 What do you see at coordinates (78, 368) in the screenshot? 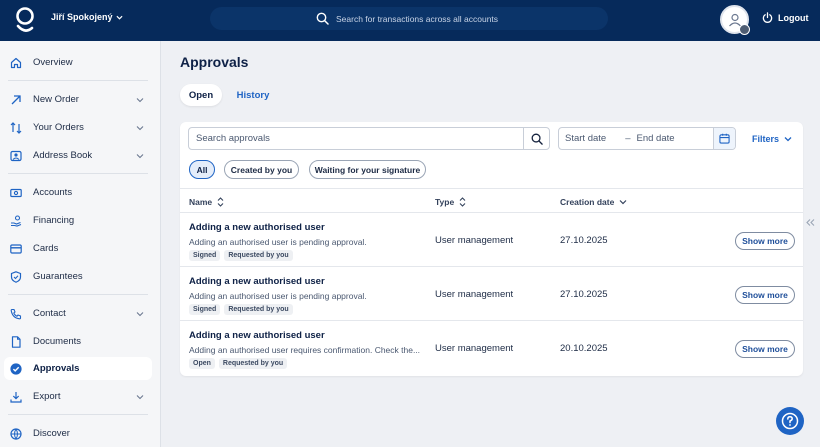
I see `sidebar-item-approvals: Approvals` at bounding box center [78, 368].